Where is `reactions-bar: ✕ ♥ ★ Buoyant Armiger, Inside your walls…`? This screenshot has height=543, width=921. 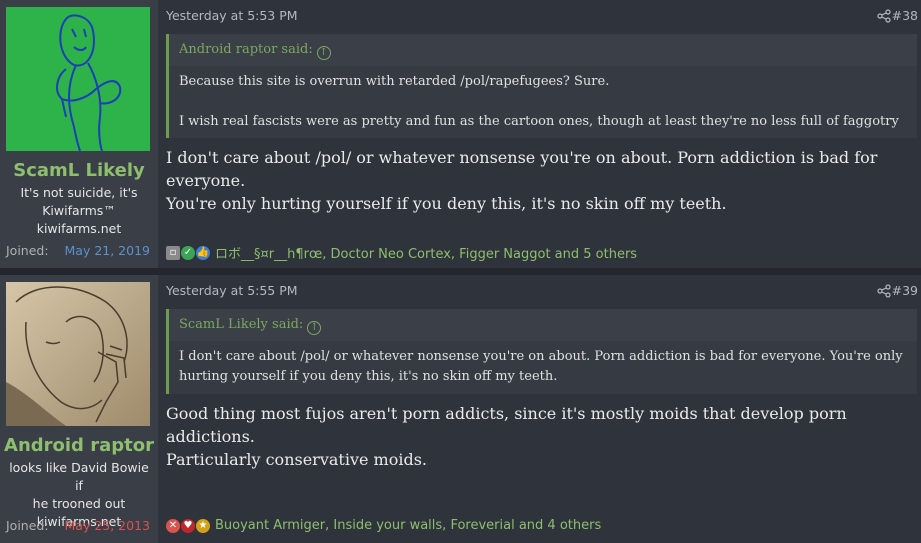 reactions-bar: ✕ ♥ ★ Buoyant Armiger, Inside your walls… is located at coordinates (383, 525).